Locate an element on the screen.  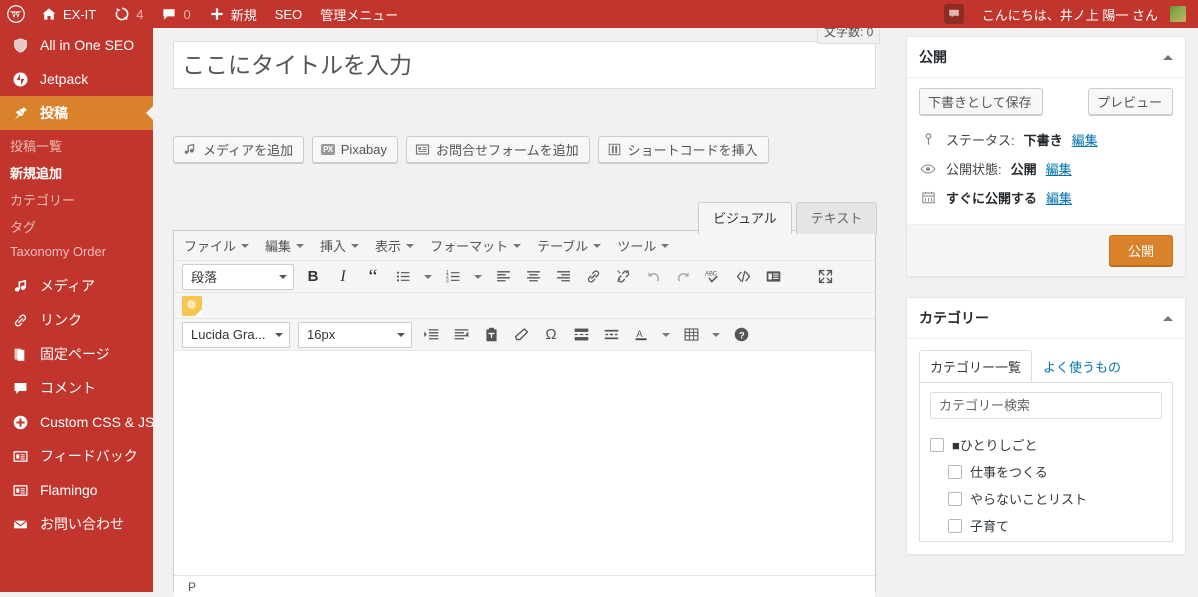
help-icon: ? is located at coordinates (741, 335).